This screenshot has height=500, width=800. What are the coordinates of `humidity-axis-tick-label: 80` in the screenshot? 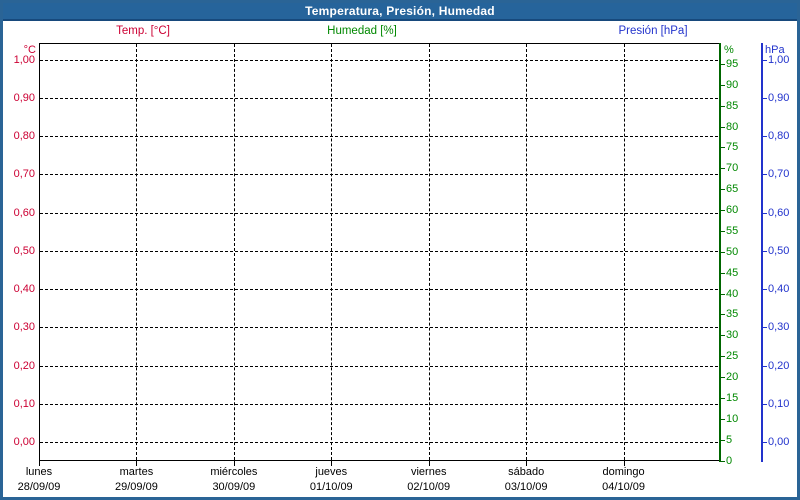 It's located at (732, 126).